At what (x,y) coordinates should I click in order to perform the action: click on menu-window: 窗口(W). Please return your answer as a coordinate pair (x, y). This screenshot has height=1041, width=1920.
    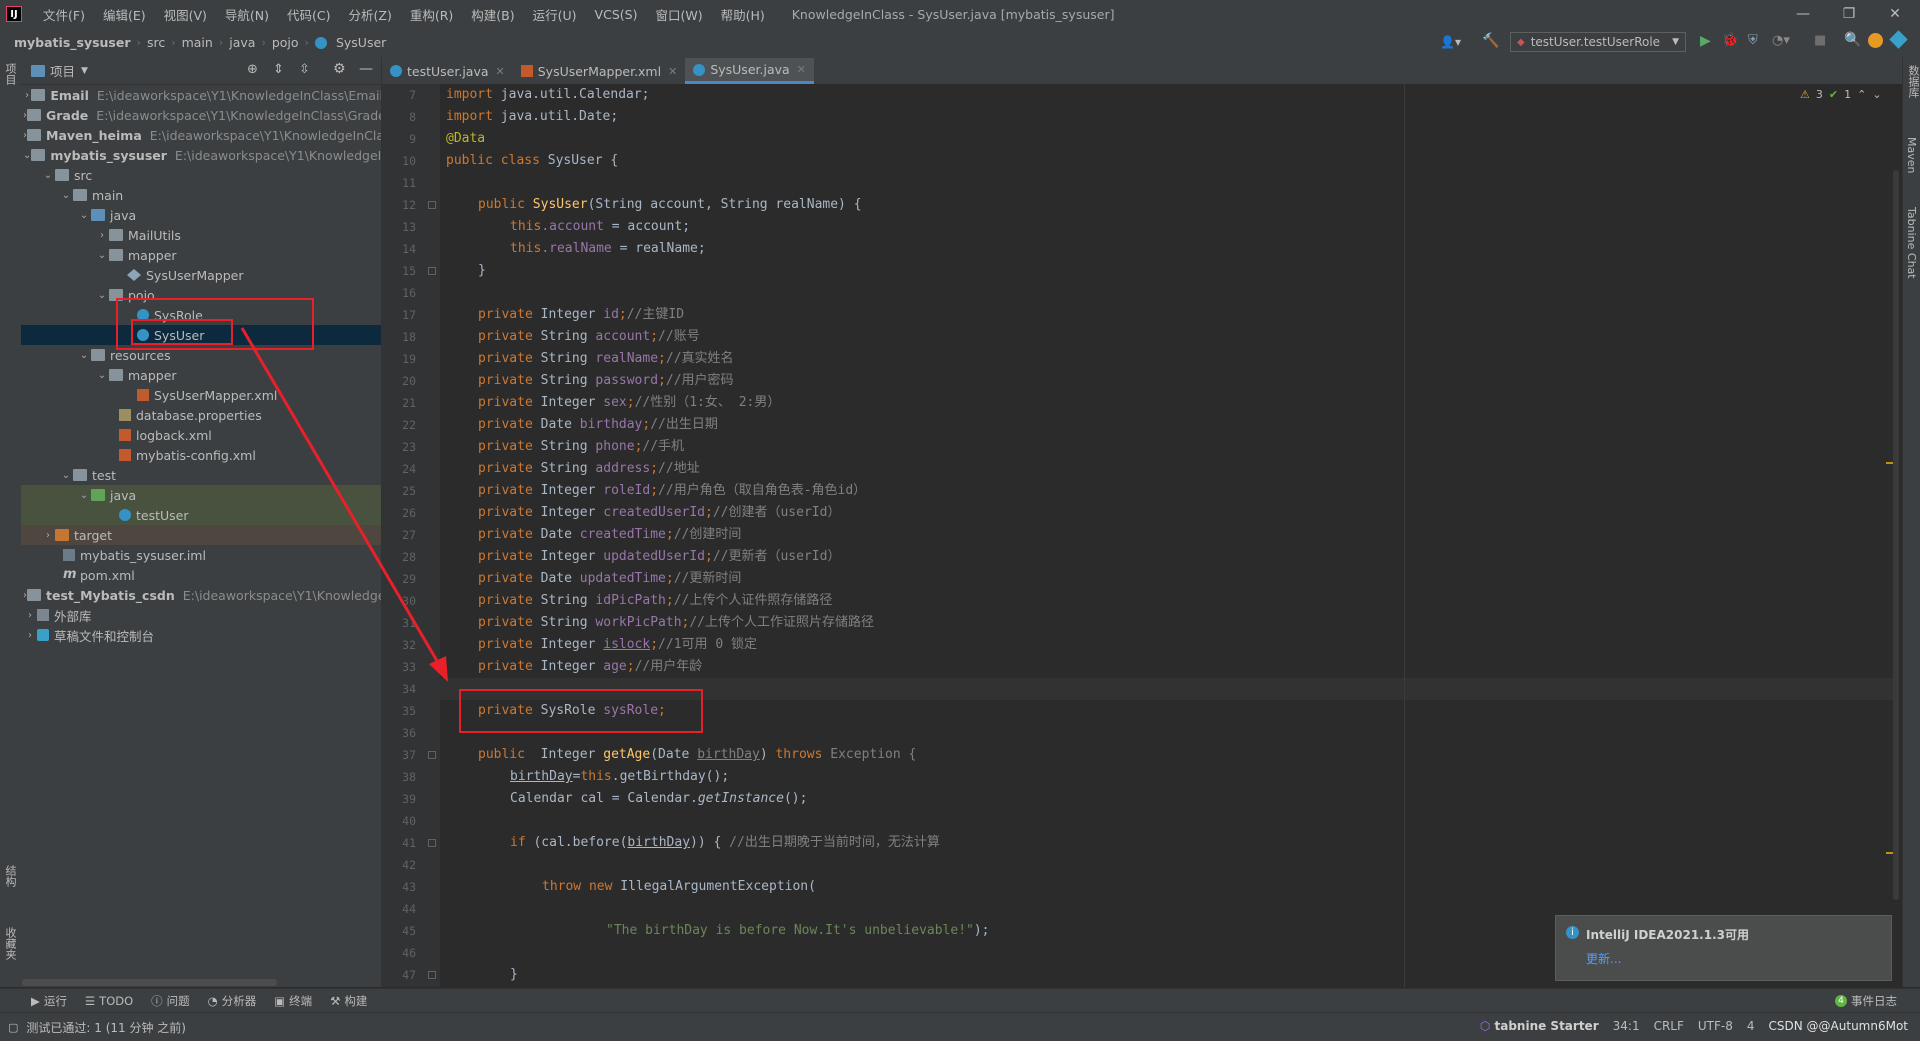
    Looking at the image, I should click on (678, 14).